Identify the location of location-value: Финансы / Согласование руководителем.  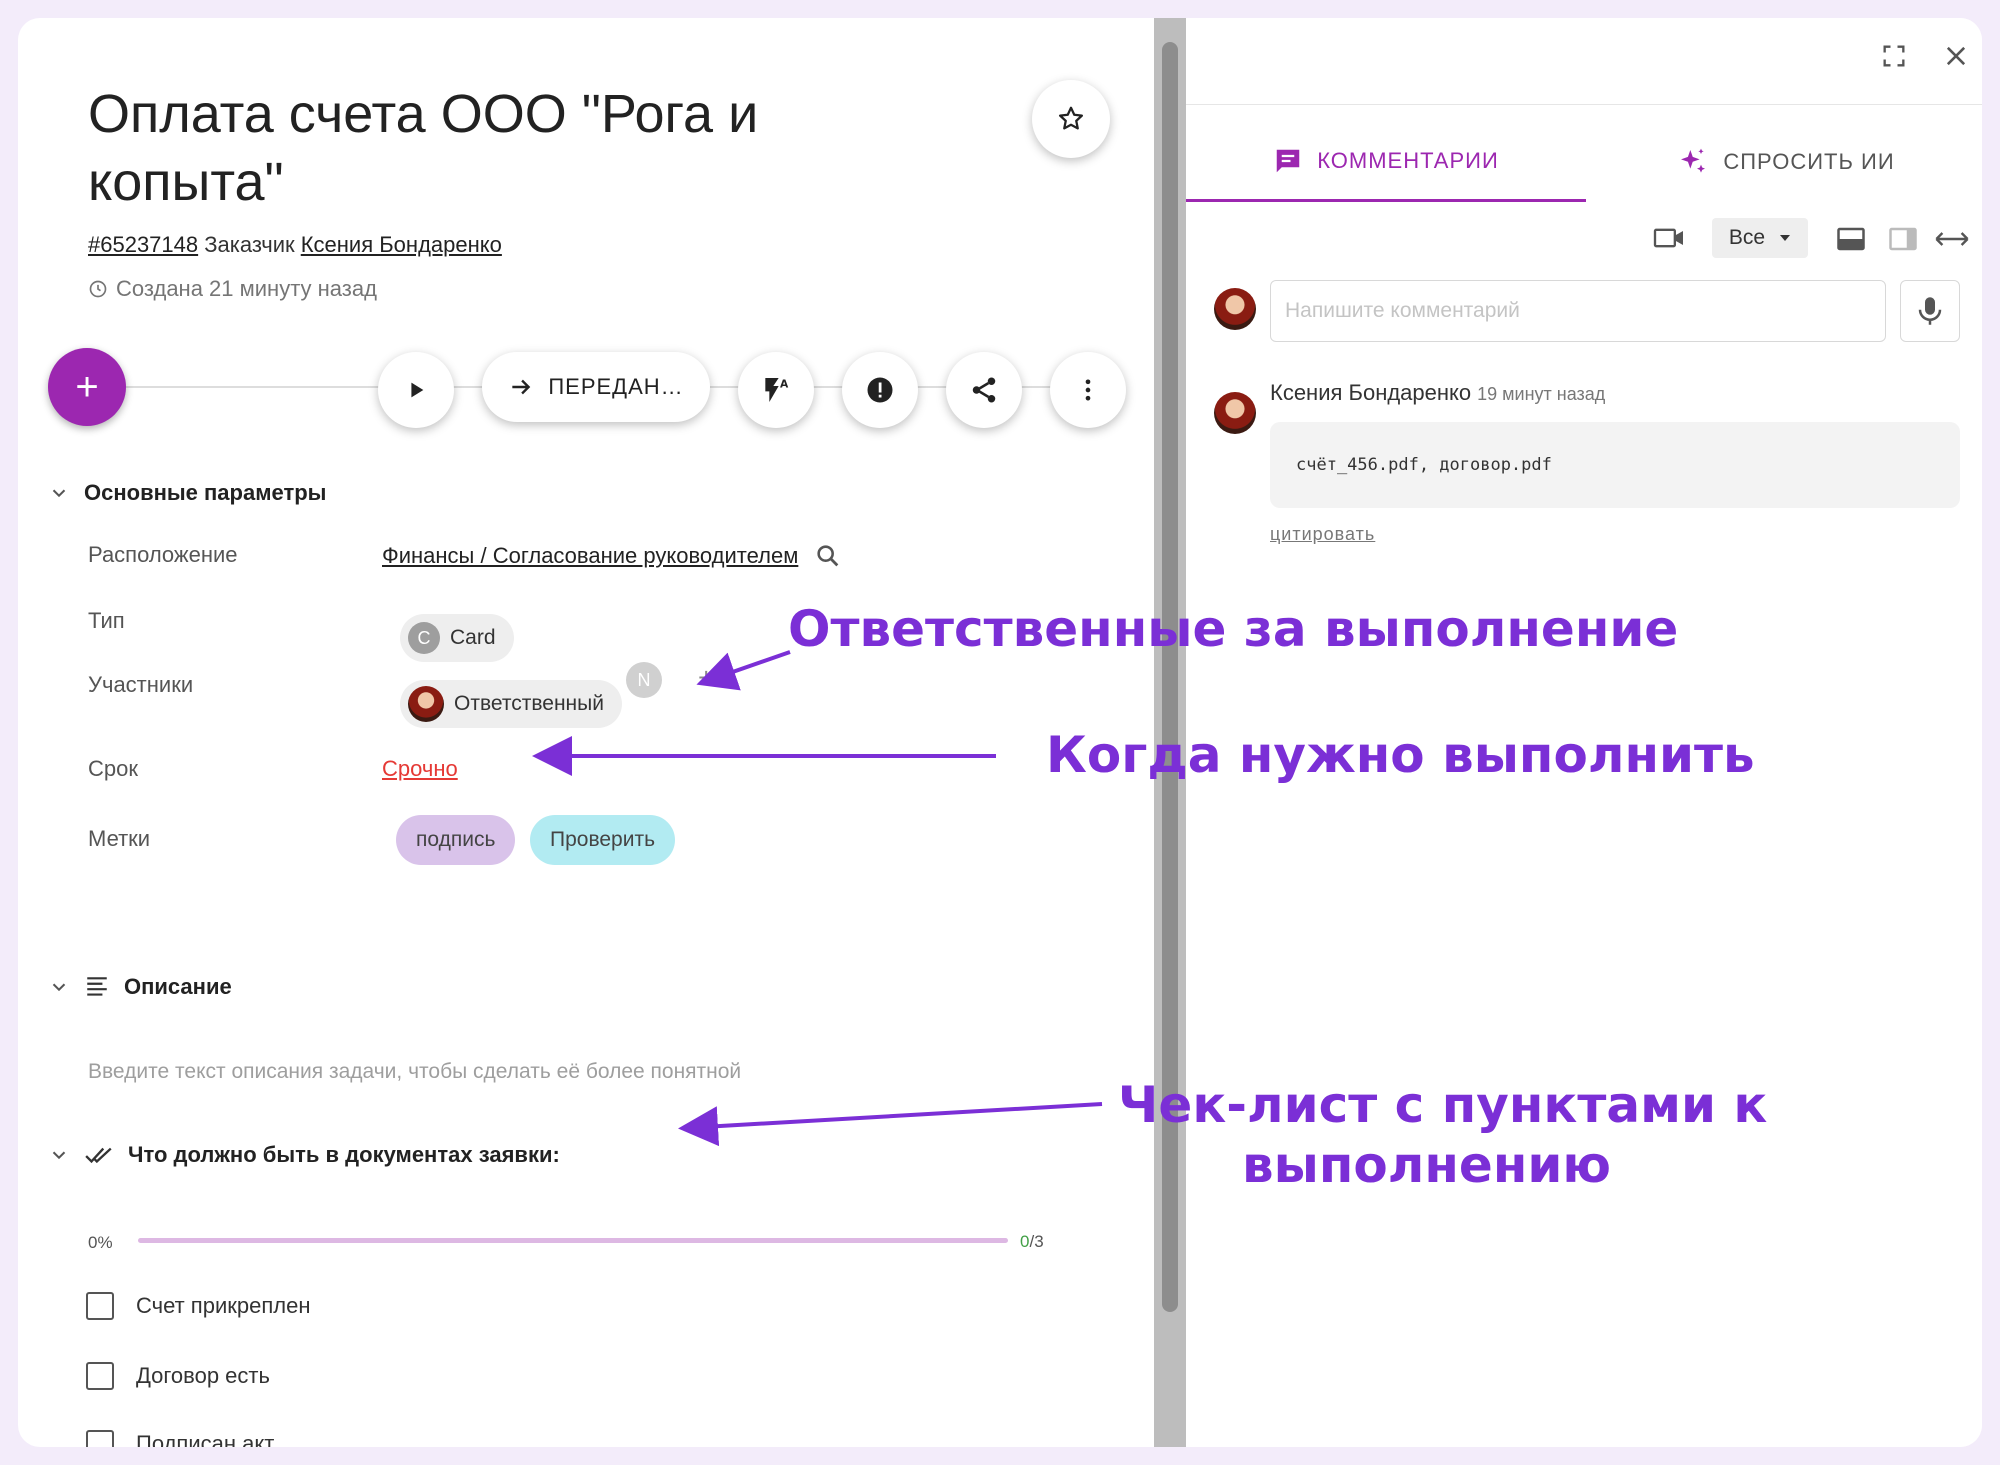
(612, 556).